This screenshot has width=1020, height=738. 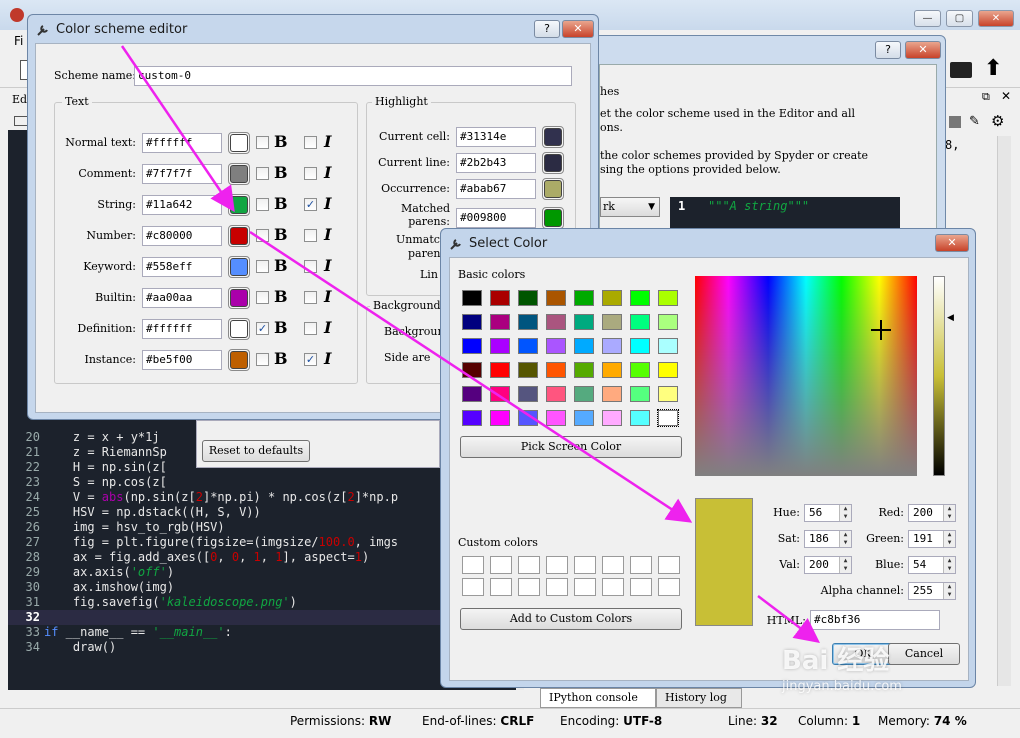 I want to click on highlight-color-input: #009800, so click(x=496, y=218).